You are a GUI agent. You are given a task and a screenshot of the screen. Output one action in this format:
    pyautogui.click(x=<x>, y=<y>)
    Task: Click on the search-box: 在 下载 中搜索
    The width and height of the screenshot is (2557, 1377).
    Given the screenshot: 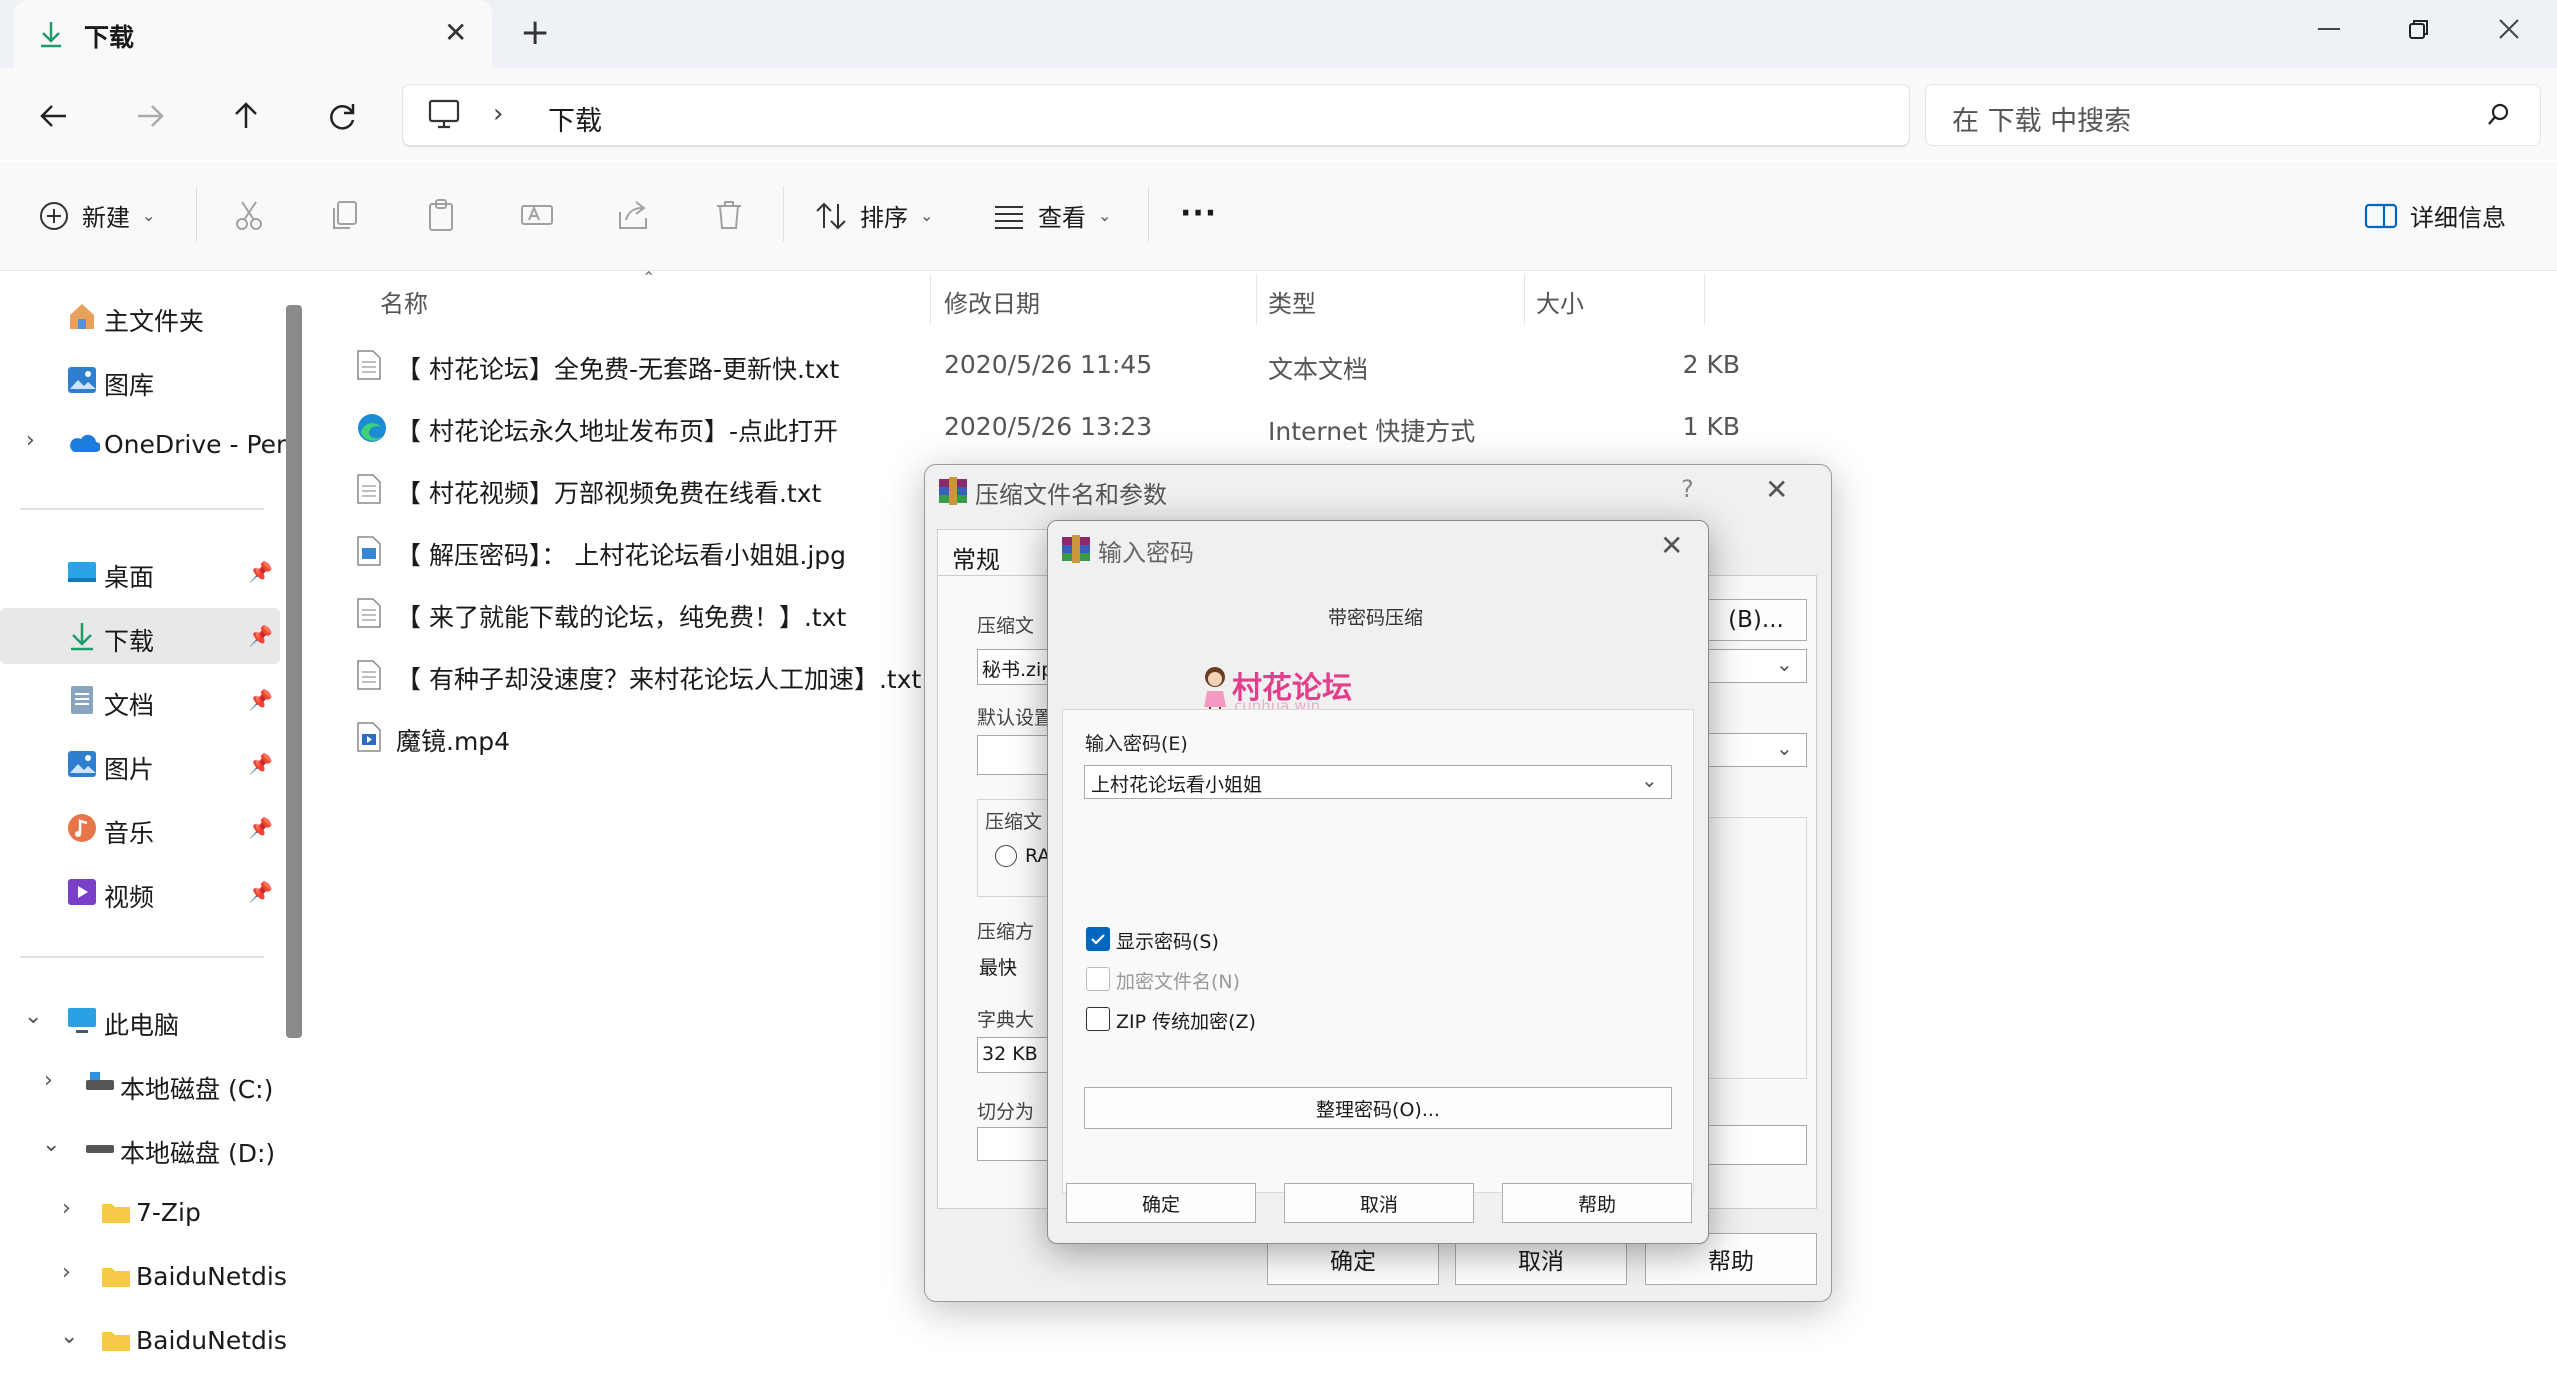 What is the action you would take?
    pyautogui.click(x=2233, y=115)
    